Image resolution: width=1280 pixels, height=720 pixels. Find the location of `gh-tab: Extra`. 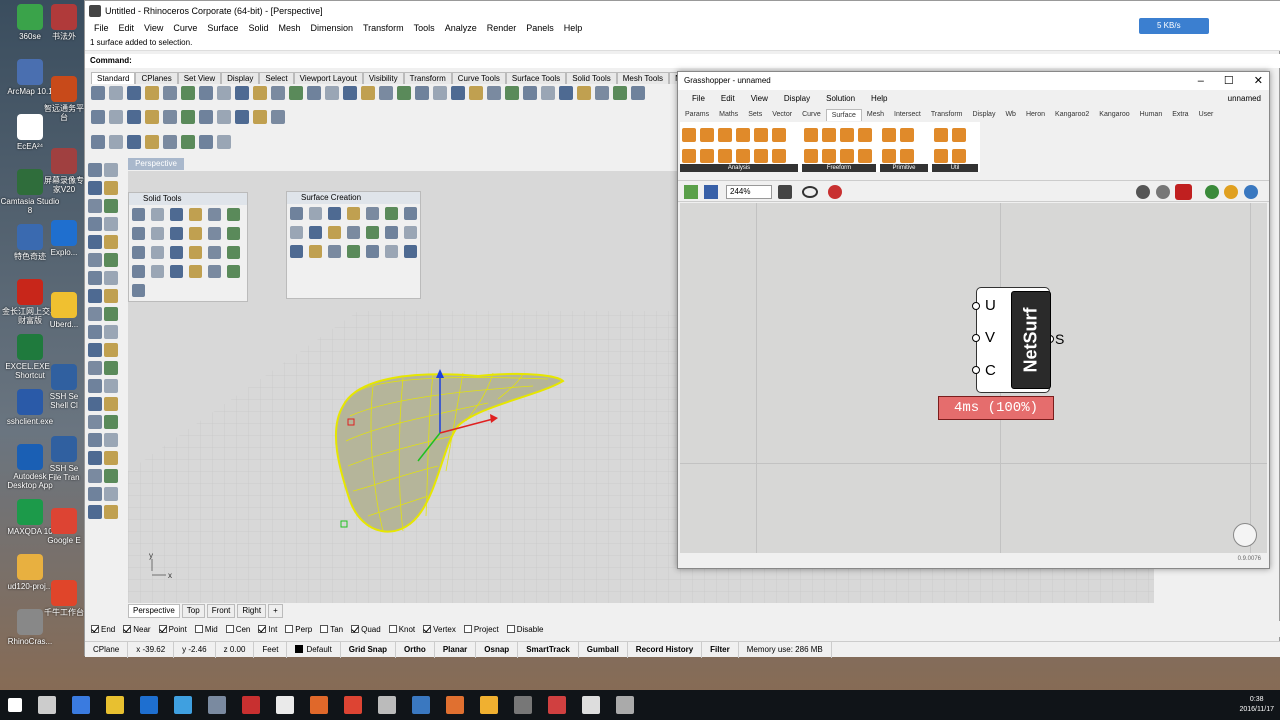

gh-tab: Extra is located at coordinates (1180, 115).